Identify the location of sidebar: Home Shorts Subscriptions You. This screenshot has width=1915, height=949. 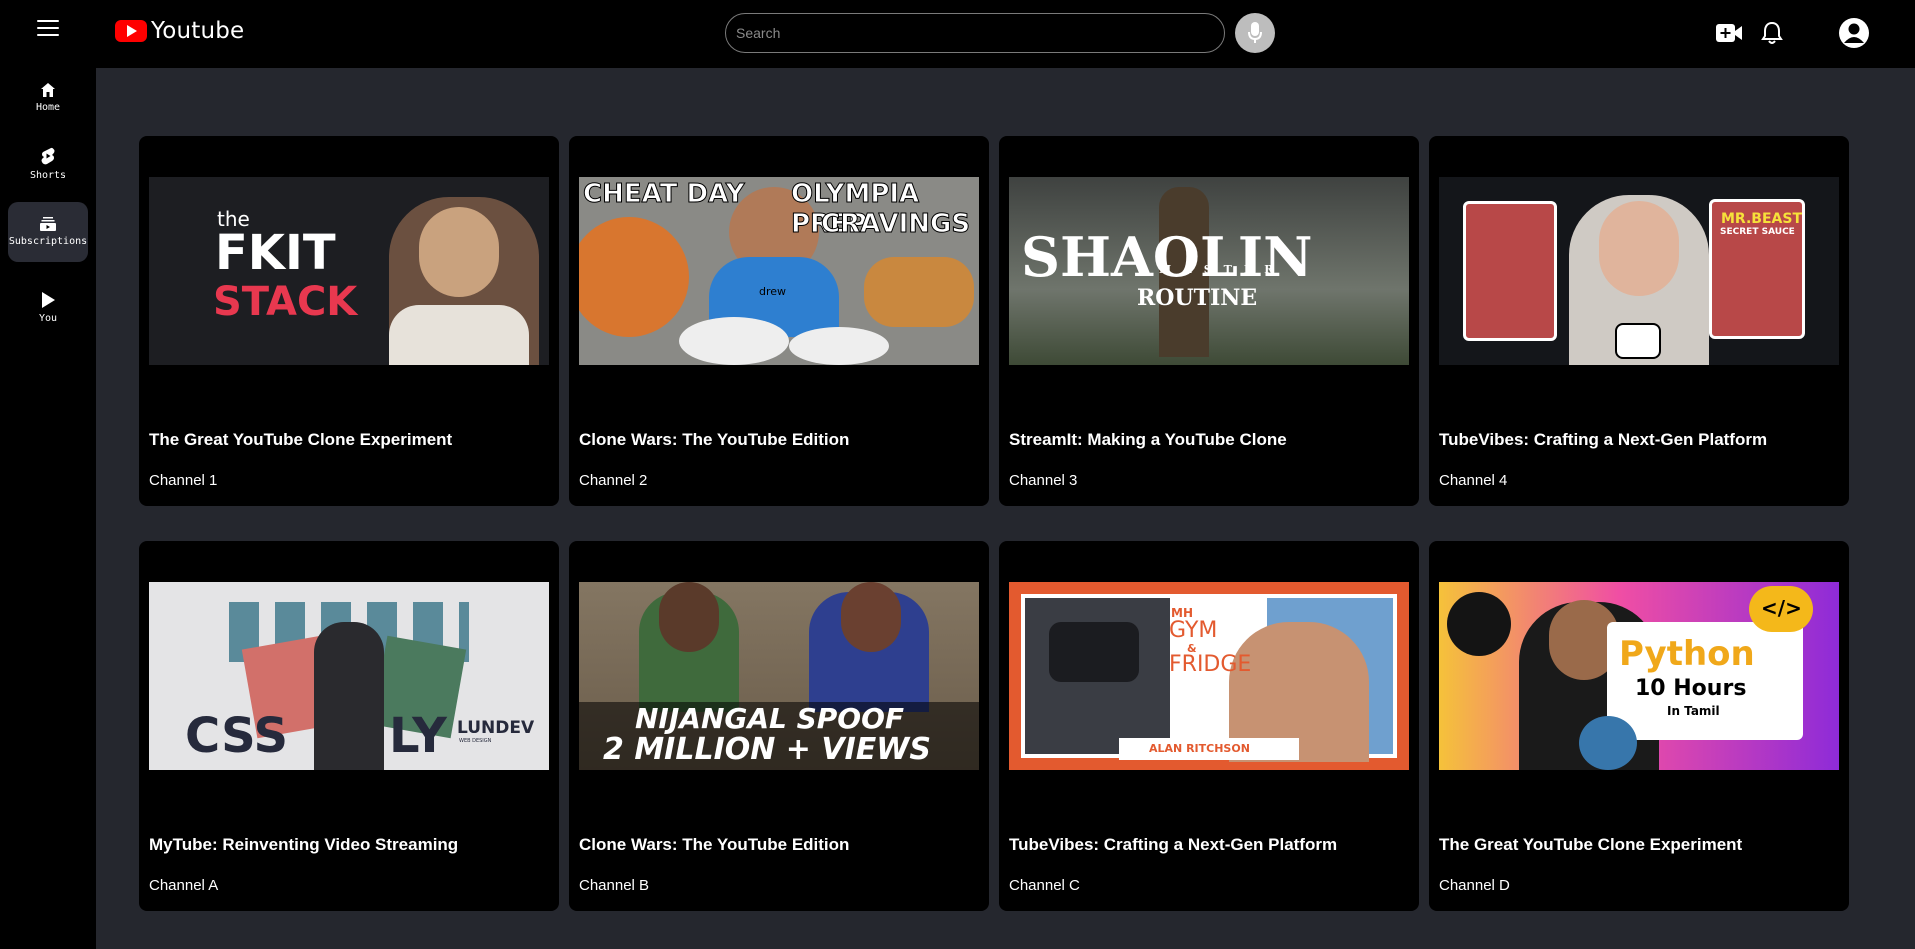
(48, 508).